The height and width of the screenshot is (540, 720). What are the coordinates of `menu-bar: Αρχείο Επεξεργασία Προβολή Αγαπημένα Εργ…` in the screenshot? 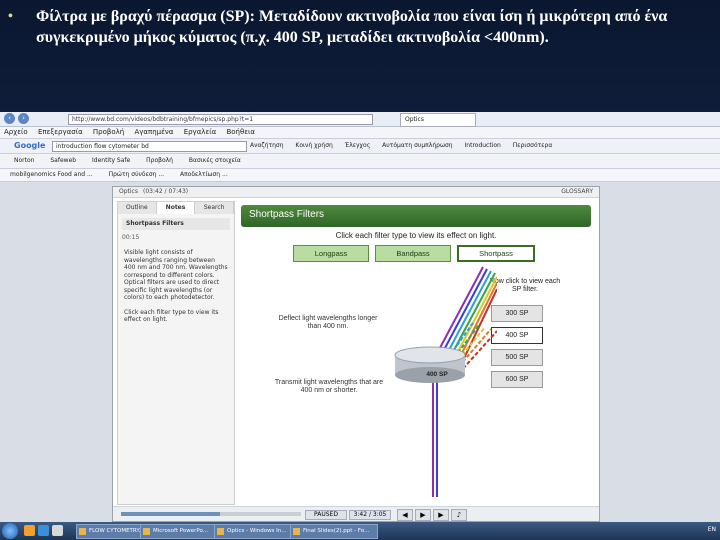 It's located at (360, 133).